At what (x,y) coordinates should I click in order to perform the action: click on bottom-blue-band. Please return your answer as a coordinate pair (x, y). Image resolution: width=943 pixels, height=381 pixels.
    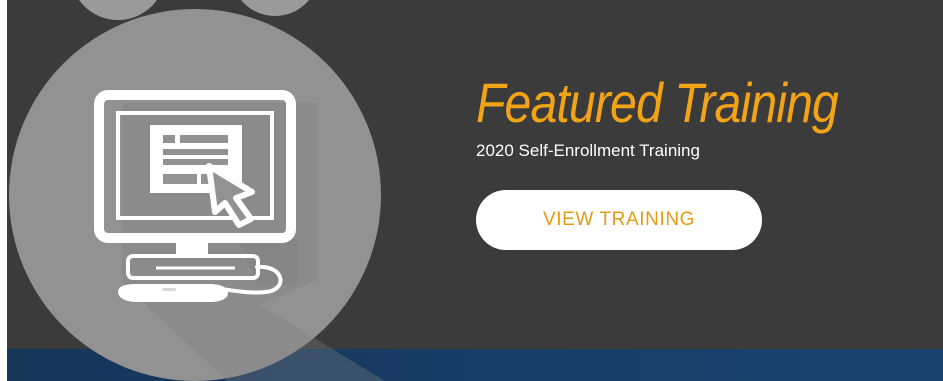
    Looking at the image, I should click on (475, 365).